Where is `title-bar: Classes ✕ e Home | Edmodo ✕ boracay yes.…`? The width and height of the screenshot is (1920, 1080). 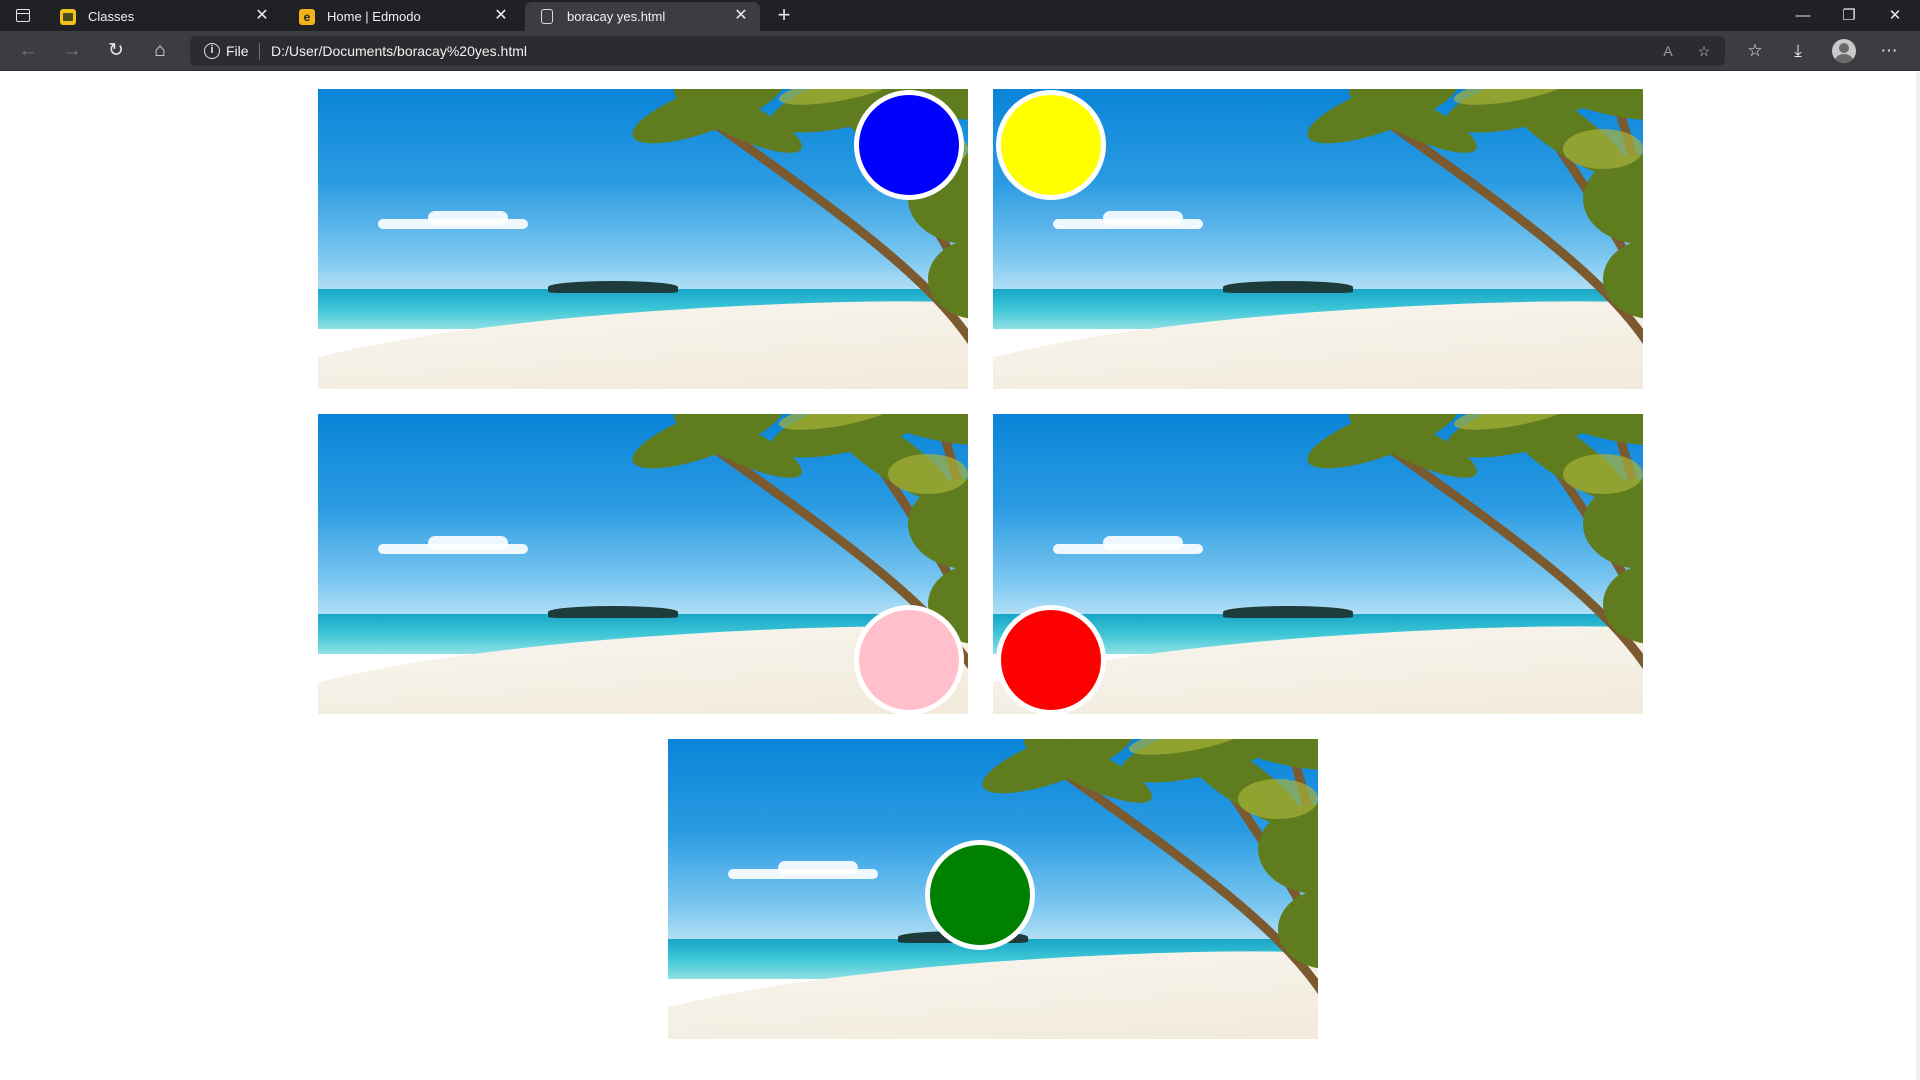 title-bar: Classes ✕ e Home | Edmodo ✕ boracay yes.… is located at coordinates (960, 15).